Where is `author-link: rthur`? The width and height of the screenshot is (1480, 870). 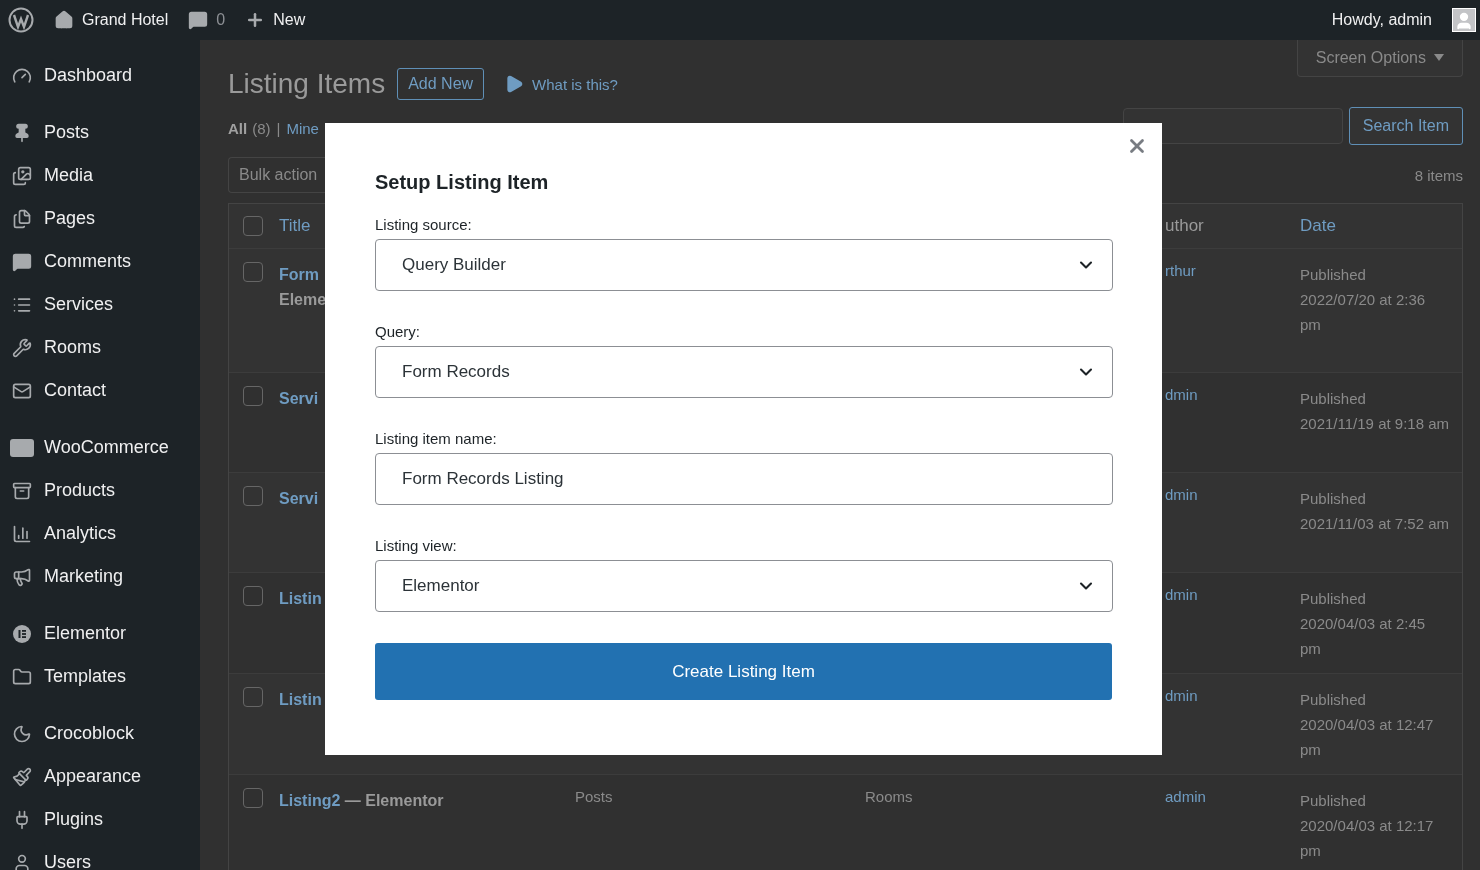
author-link: rthur is located at coordinates (1180, 270).